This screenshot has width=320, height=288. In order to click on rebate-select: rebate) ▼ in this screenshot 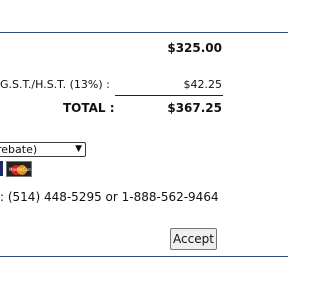, I will do `click(43, 149)`.